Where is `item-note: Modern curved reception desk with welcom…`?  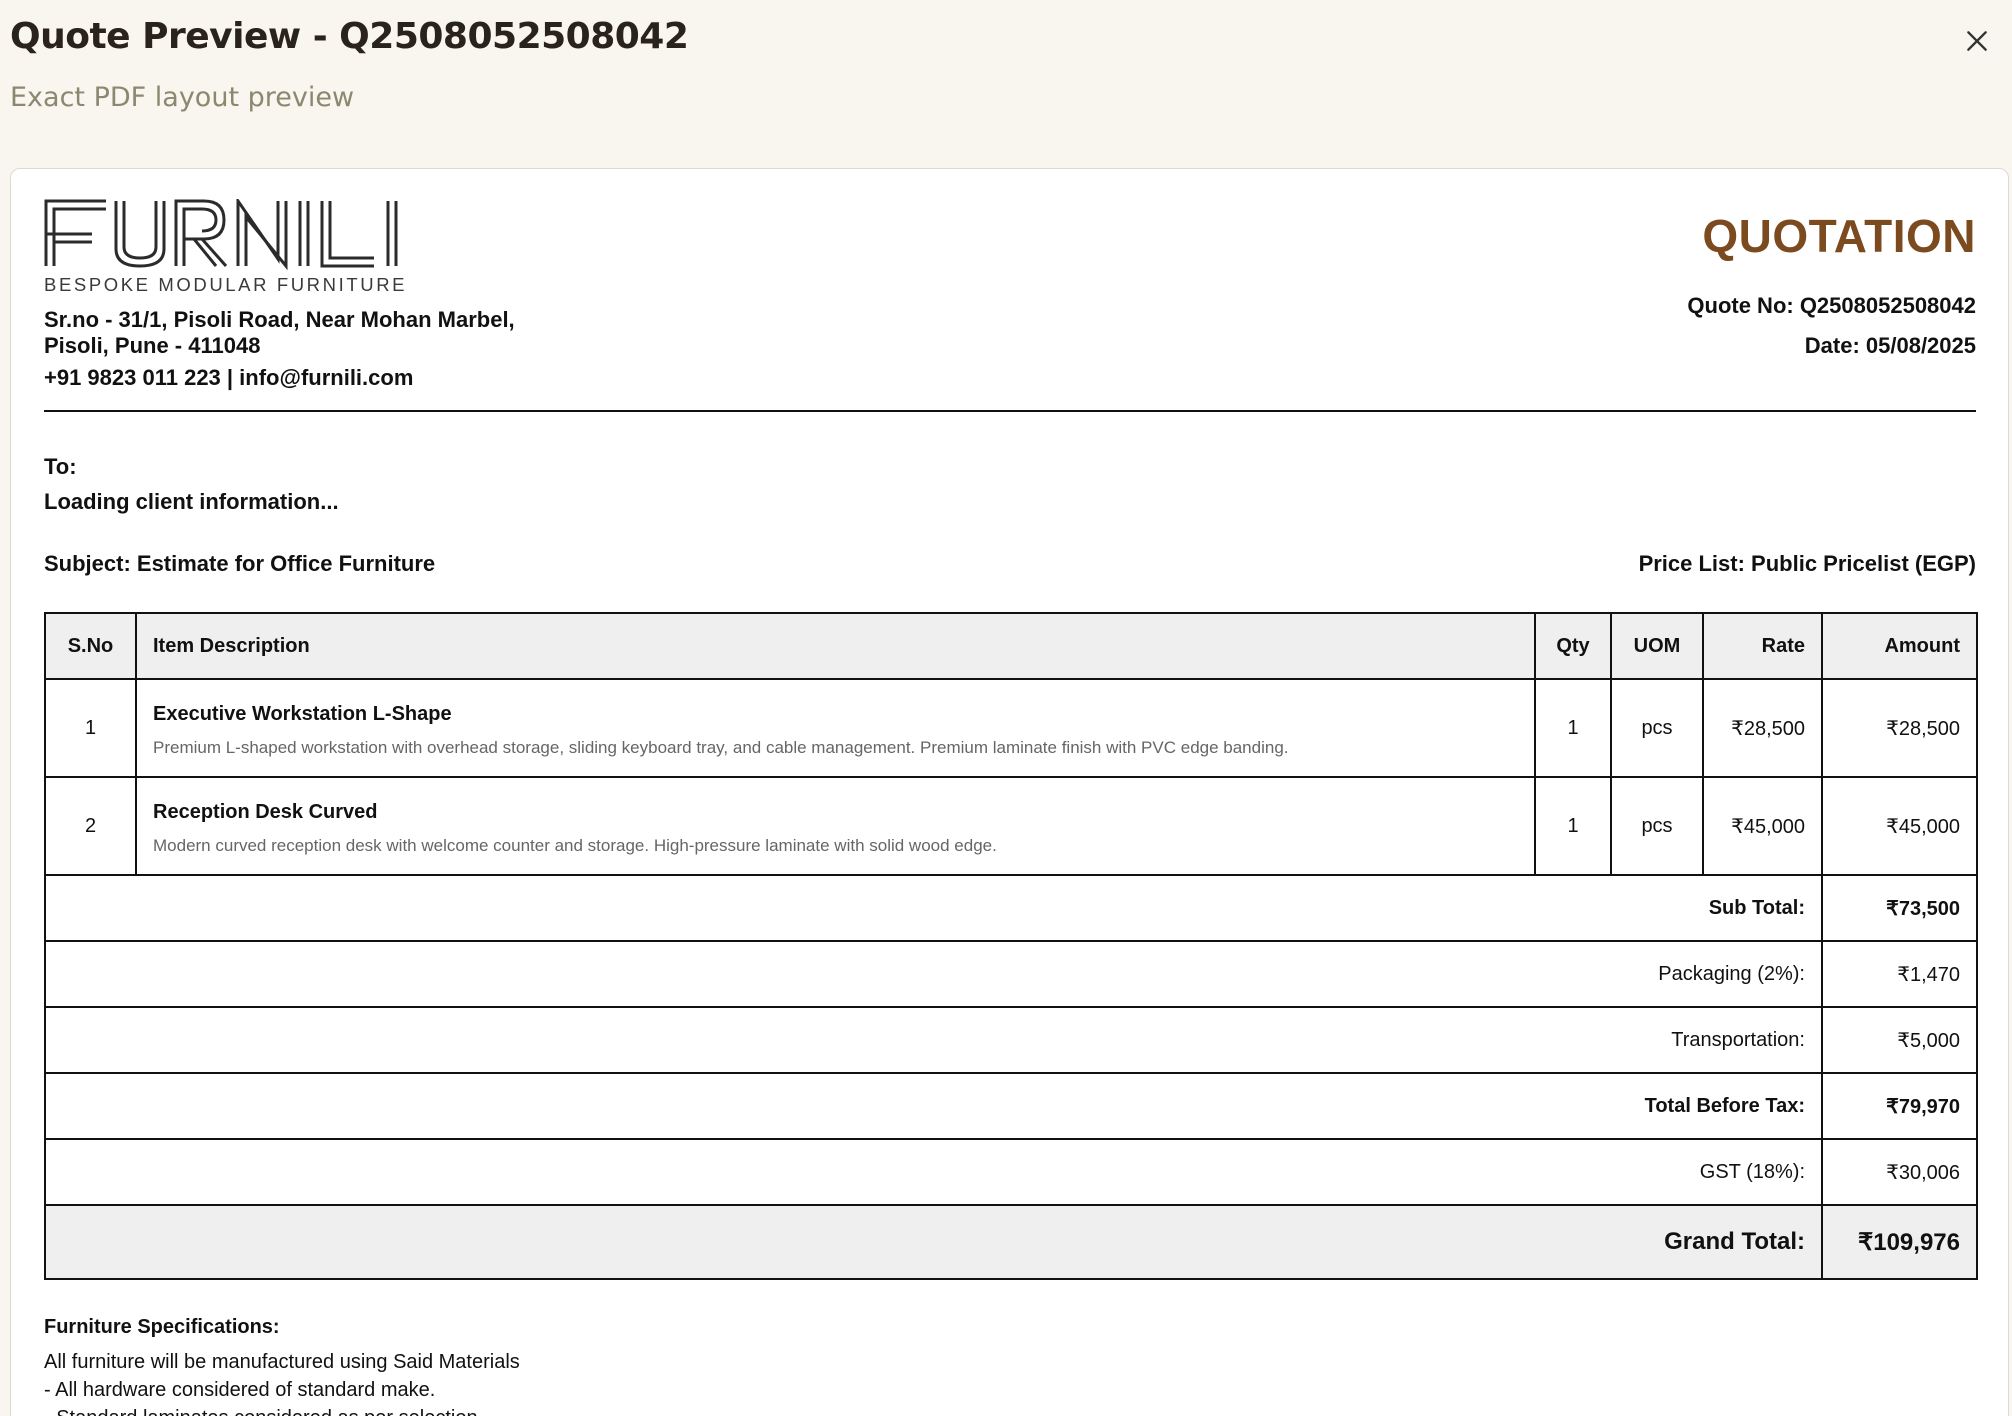 item-note: Modern curved reception desk with welcom… is located at coordinates (575, 845).